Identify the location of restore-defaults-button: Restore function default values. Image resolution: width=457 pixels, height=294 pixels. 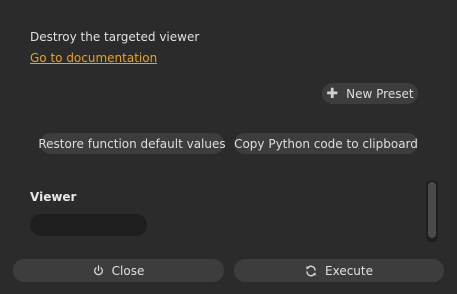
(132, 143).